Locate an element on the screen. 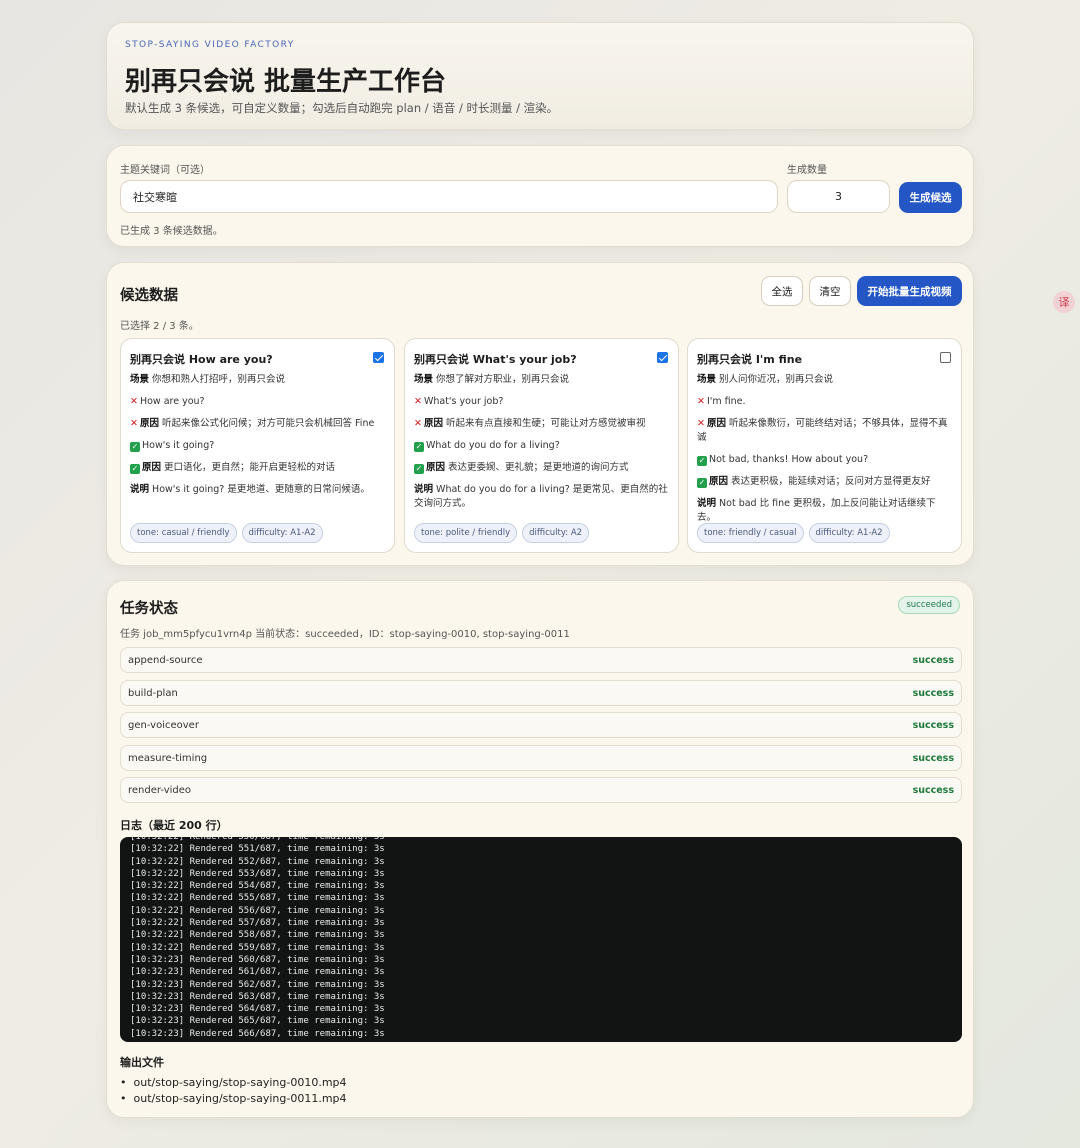 The width and height of the screenshot is (1080, 1148). step-row: append-source success is located at coordinates (541, 660).